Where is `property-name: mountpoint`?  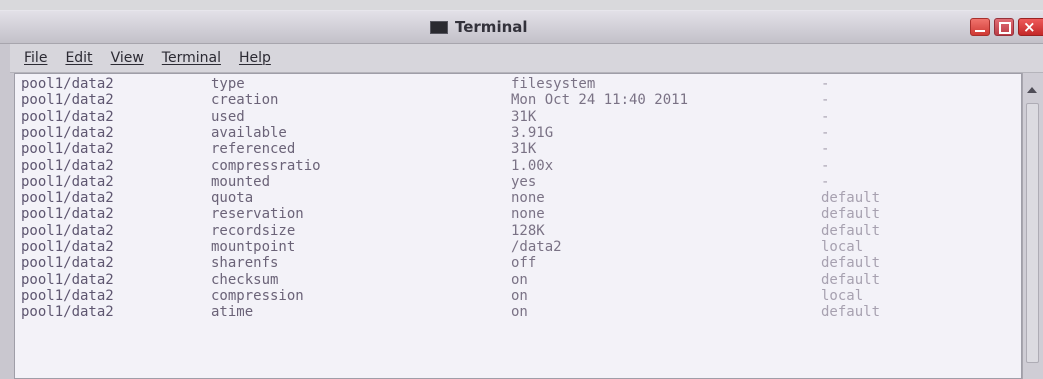 property-name: mountpoint is located at coordinates (253, 247).